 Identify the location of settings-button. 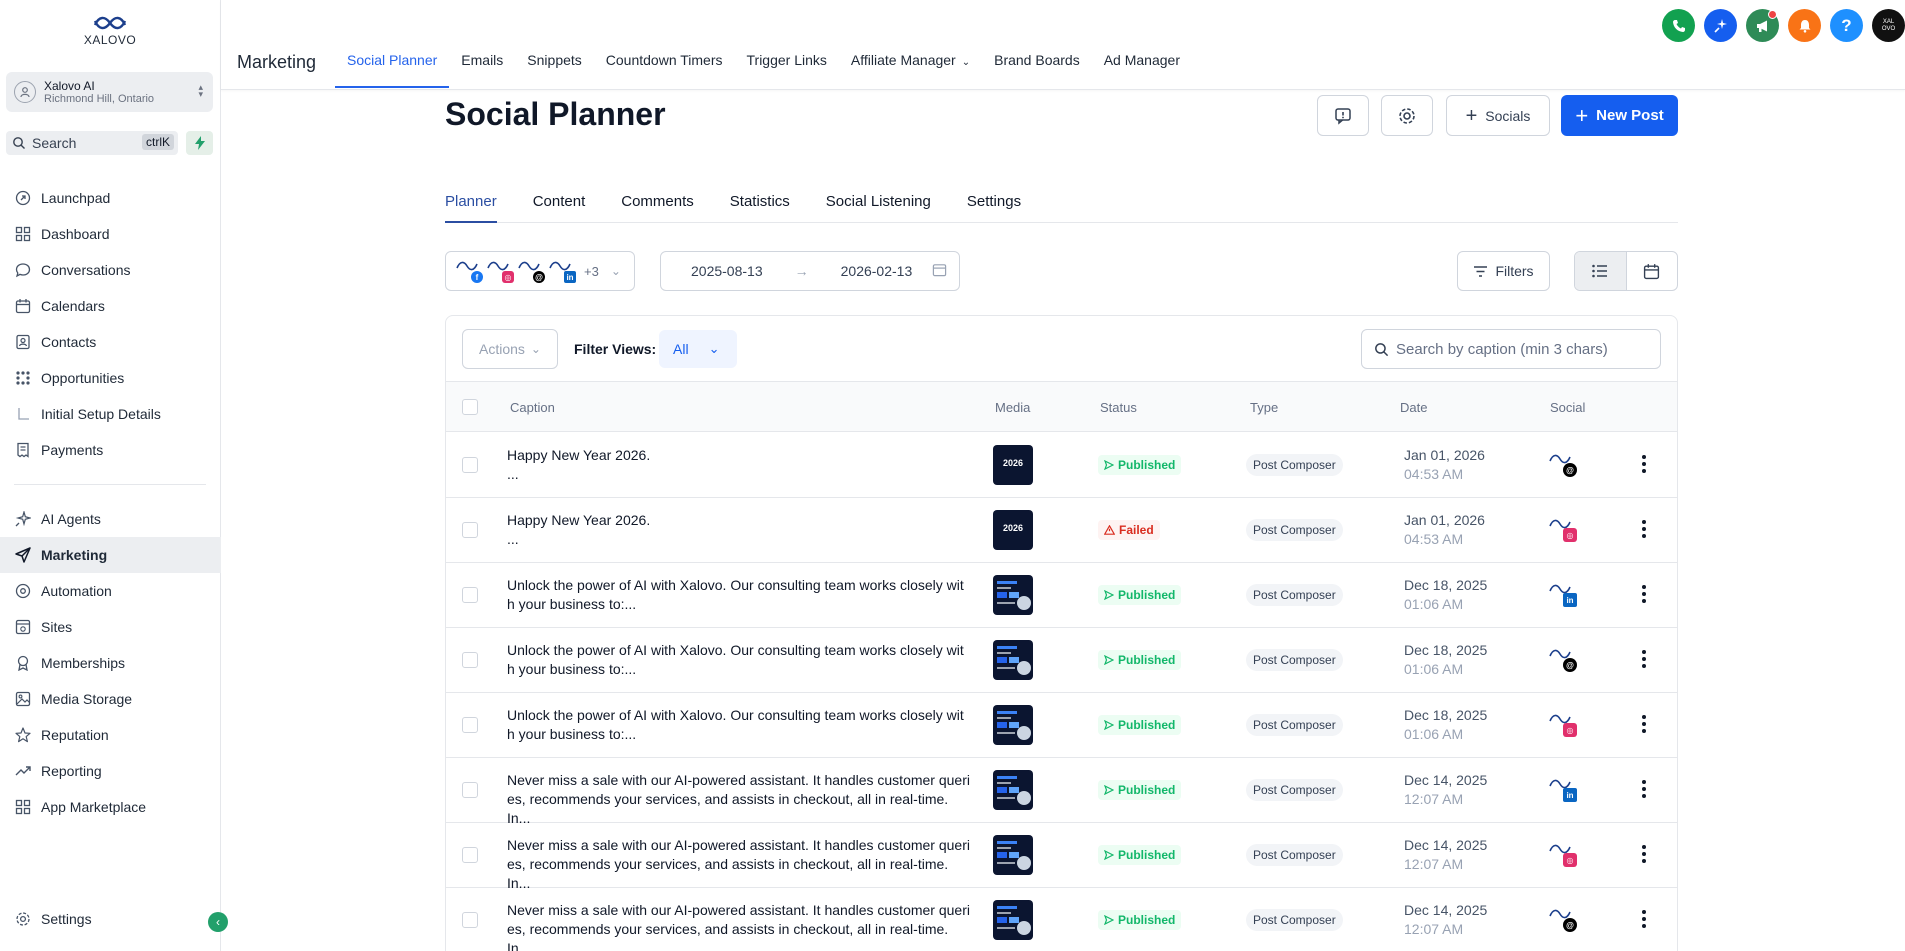
(1407, 115).